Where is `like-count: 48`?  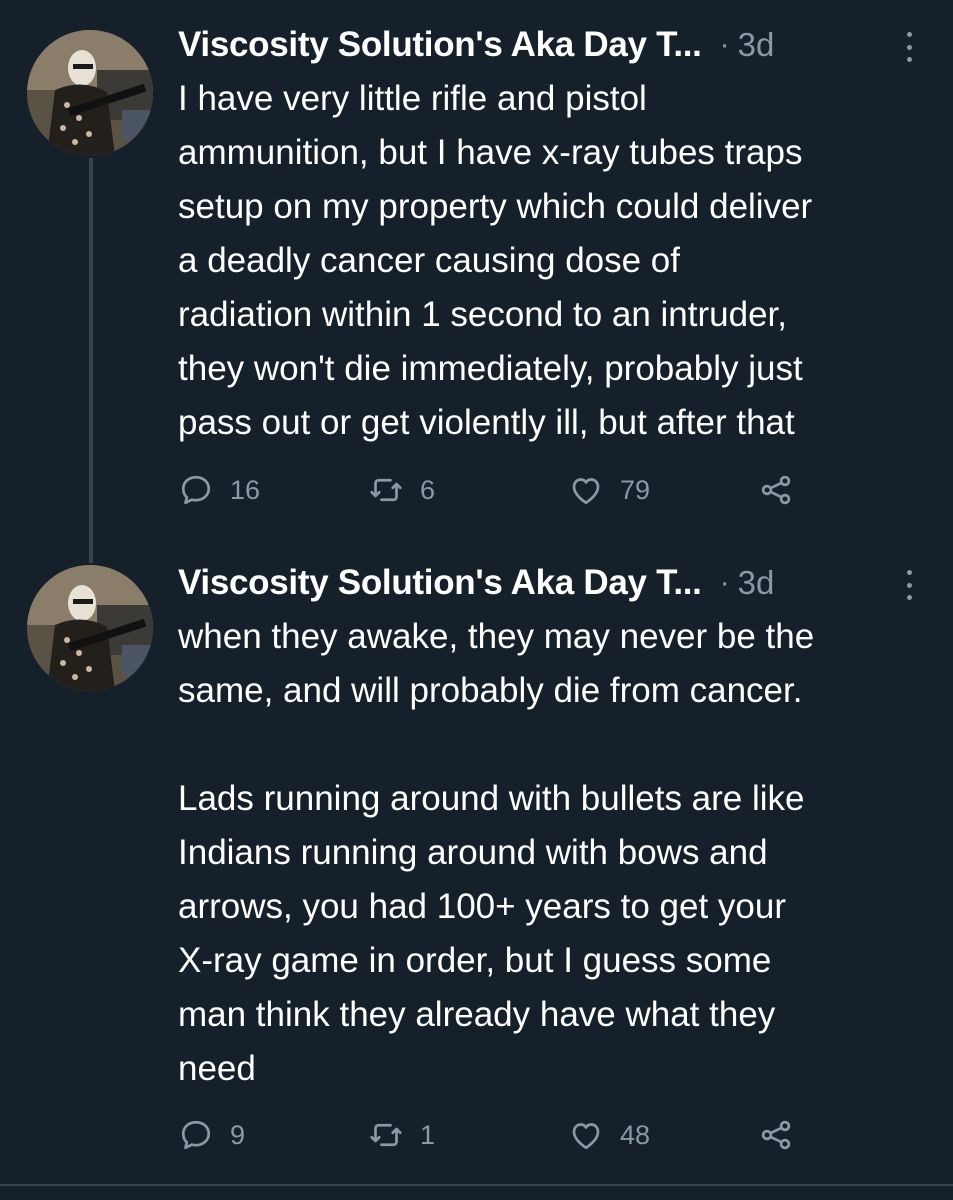
like-count: 48 is located at coordinates (635, 1134).